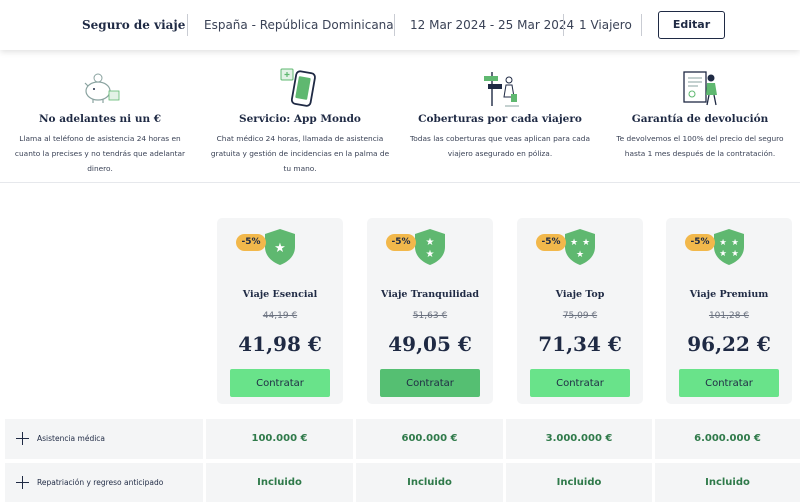 The image size is (800, 502). What do you see at coordinates (300, 119) in the screenshot?
I see `feature-title: Servicio: App Mondo` at bounding box center [300, 119].